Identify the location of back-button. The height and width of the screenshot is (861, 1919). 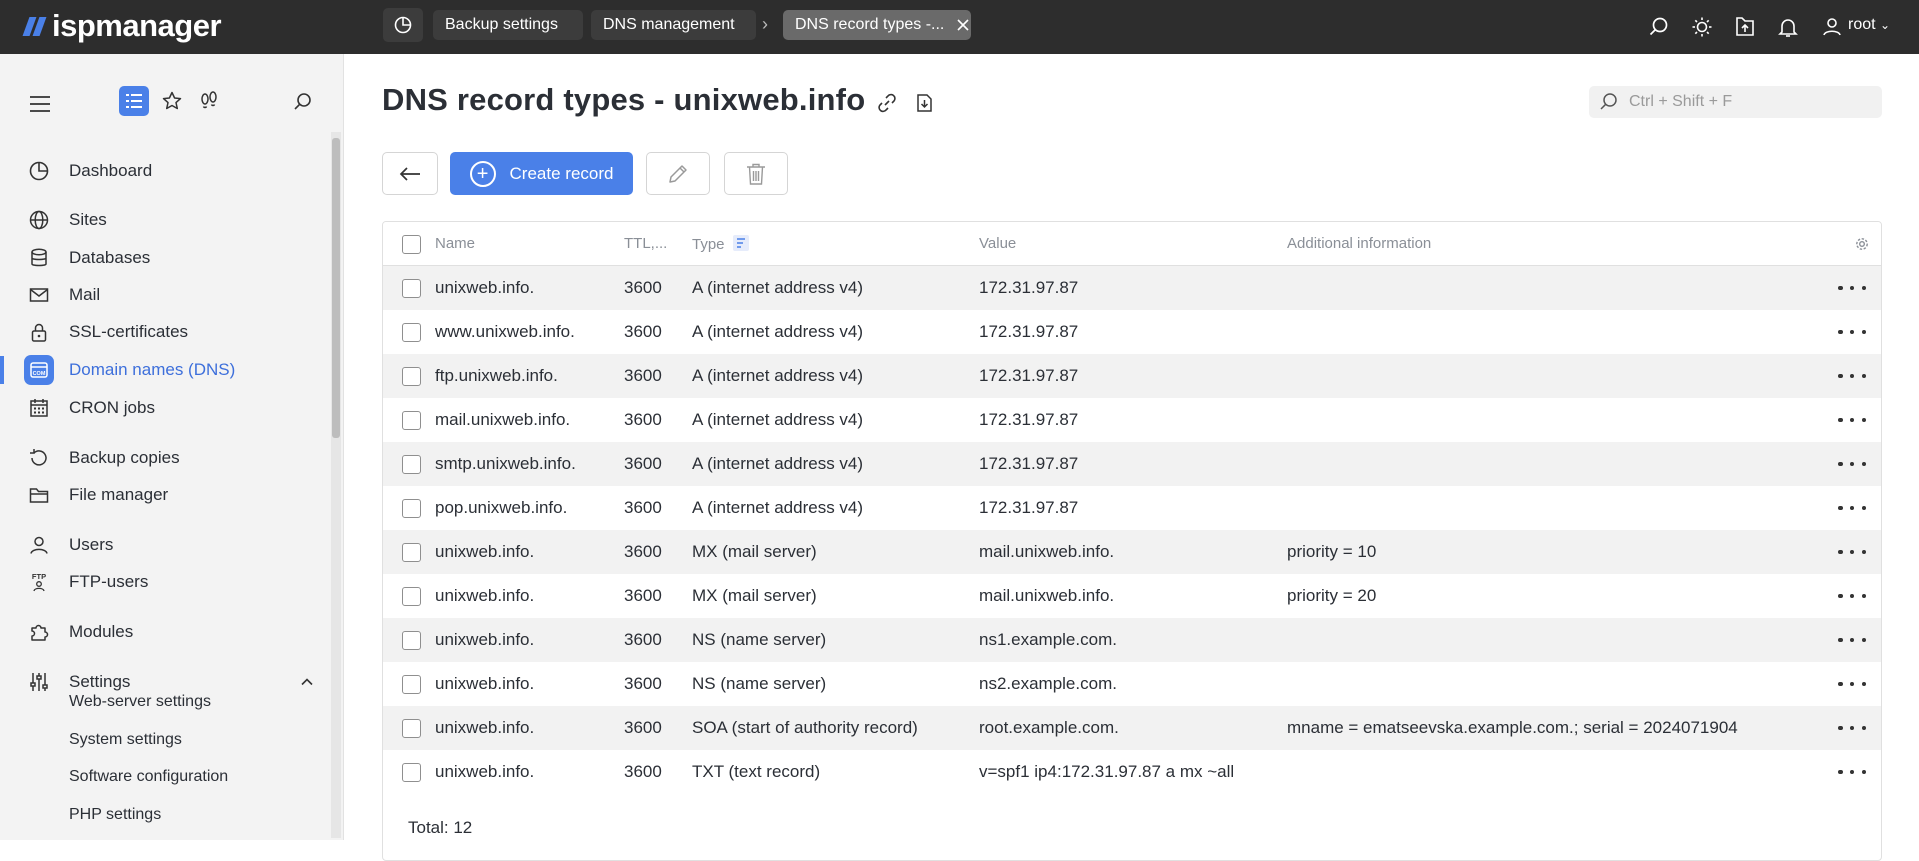
(410, 173).